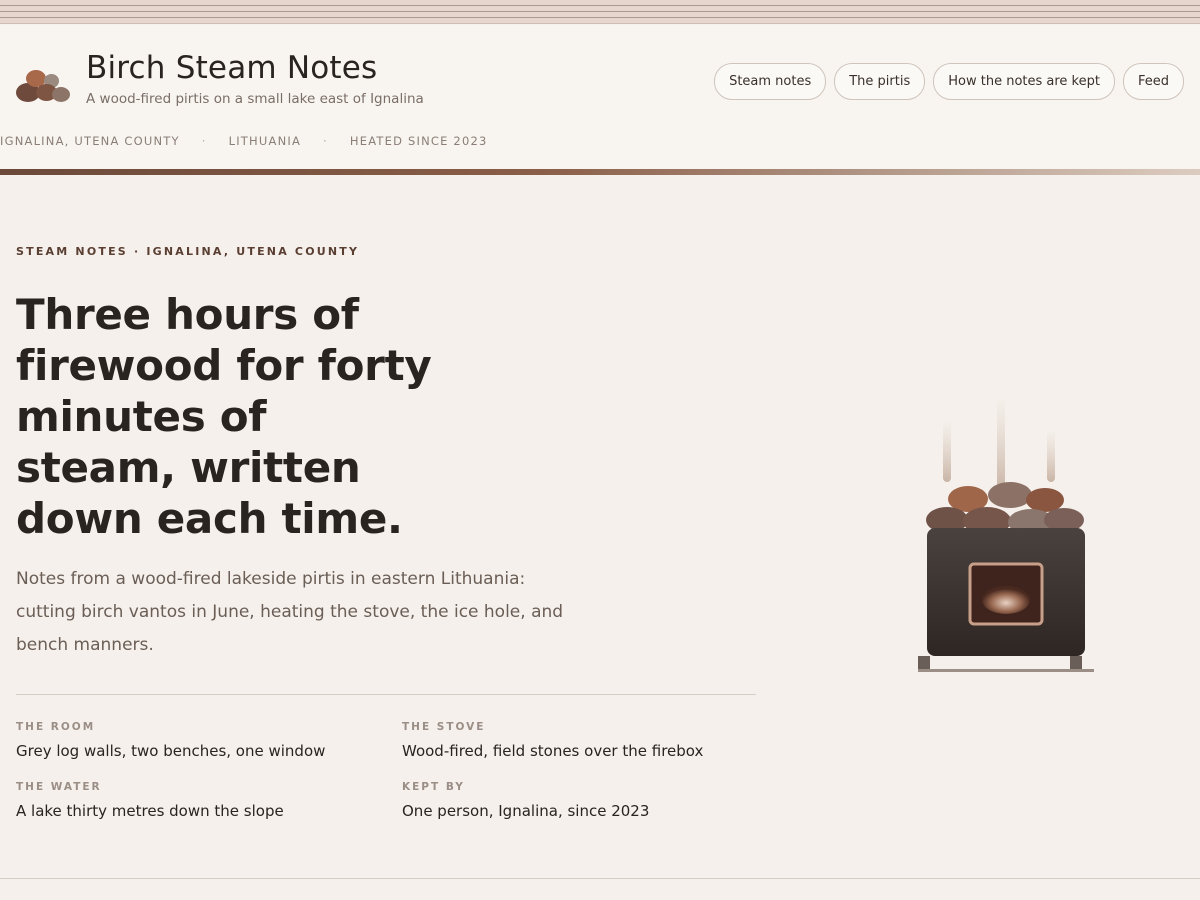  I want to click on fact-label: THE WATER, so click(59, 787).